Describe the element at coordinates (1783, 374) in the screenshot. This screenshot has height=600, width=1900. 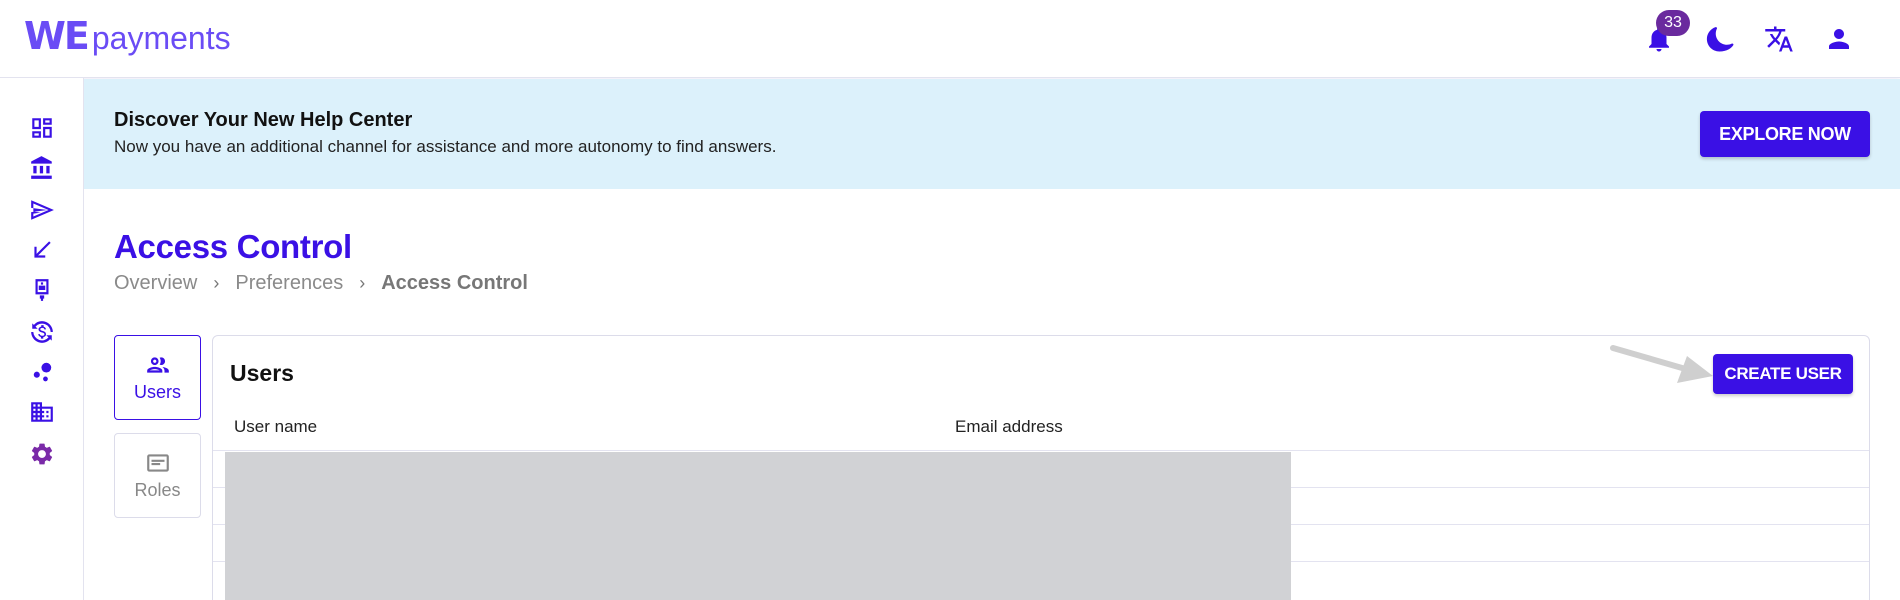
I see `create-user-button: CREATE USER` at that location.